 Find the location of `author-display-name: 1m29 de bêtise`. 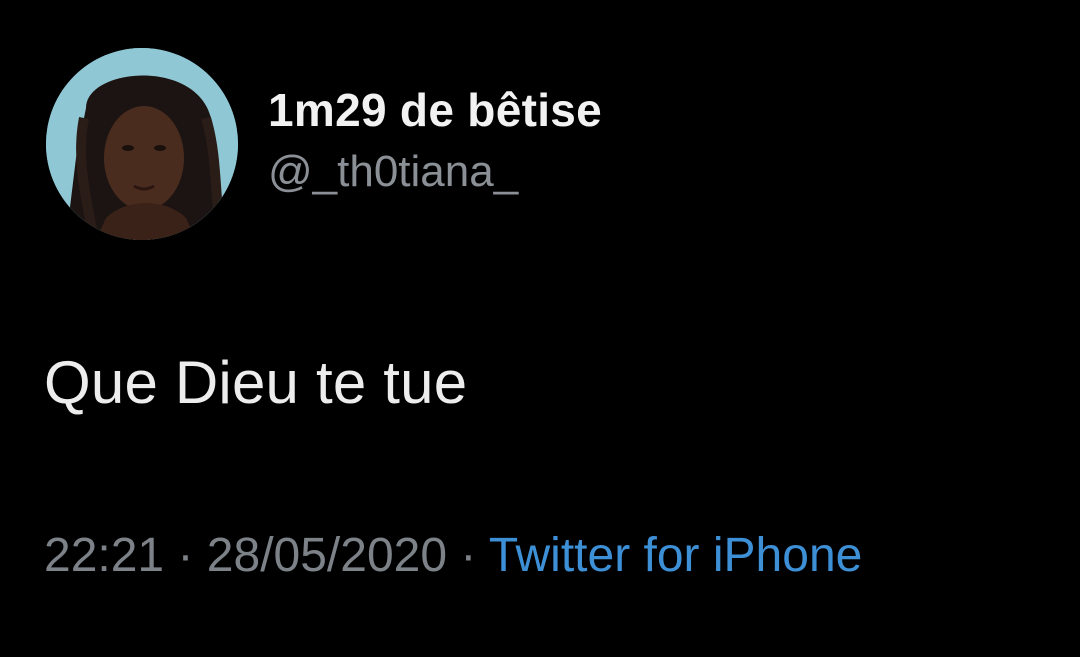

author-display-name: 1m29 de bêtise is located at coordinates (435, 110).